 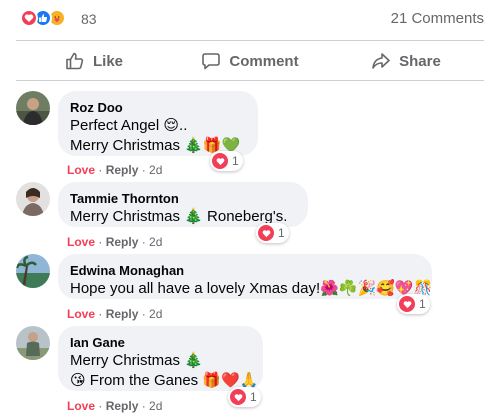 I want to click on comment-bubble-icon, so click(x=211, y=61).